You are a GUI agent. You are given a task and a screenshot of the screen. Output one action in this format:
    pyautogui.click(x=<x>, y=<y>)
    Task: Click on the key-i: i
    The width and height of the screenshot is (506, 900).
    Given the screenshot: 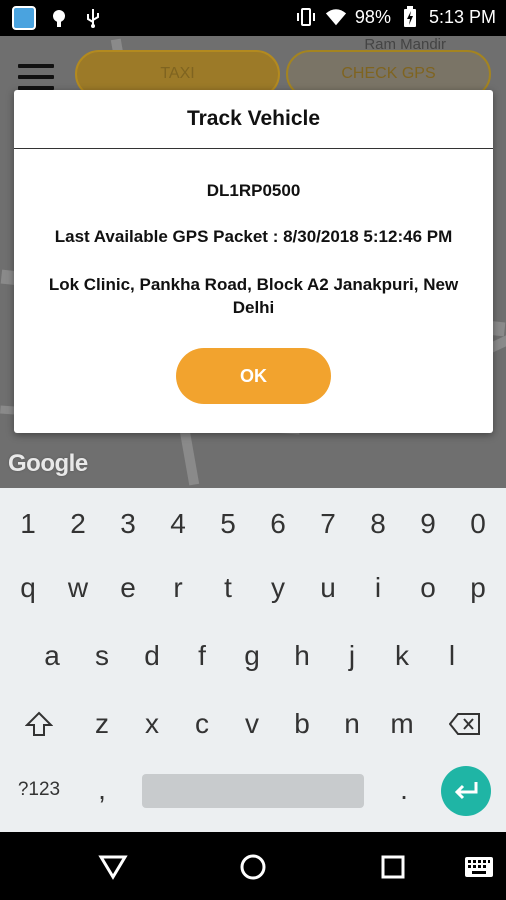 What is the action you would take?
    pyautogui.click(x=378, y=588)
    